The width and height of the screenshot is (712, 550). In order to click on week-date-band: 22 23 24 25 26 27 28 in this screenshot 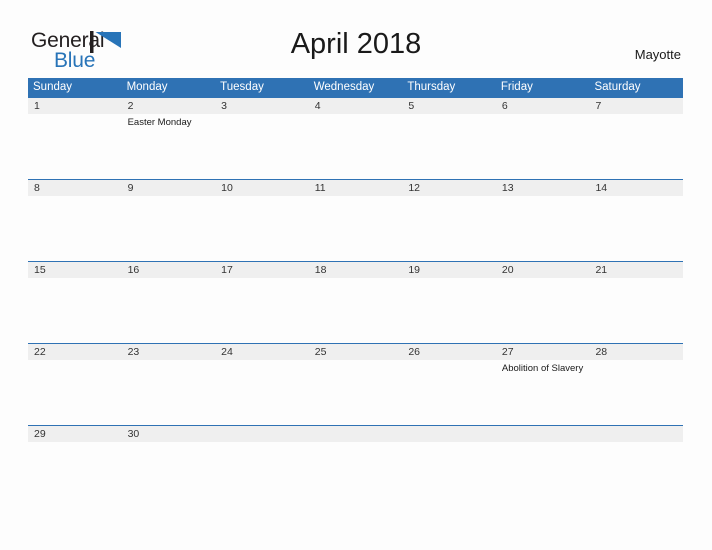, I will do `click(355, 352)`.